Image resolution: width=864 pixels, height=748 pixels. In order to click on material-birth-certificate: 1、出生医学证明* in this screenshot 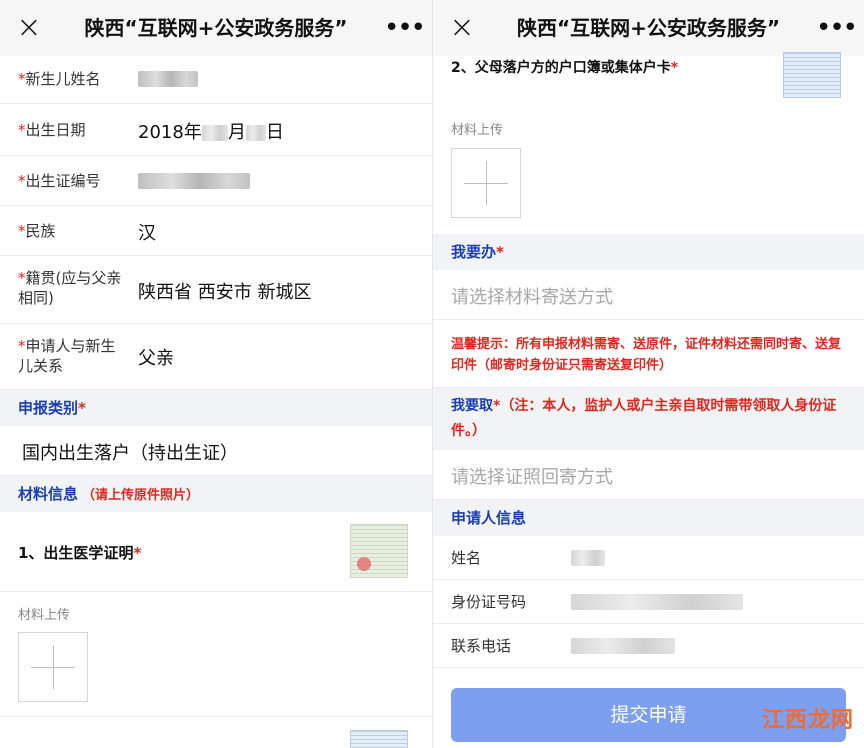, I will do `click(216, 552)`.